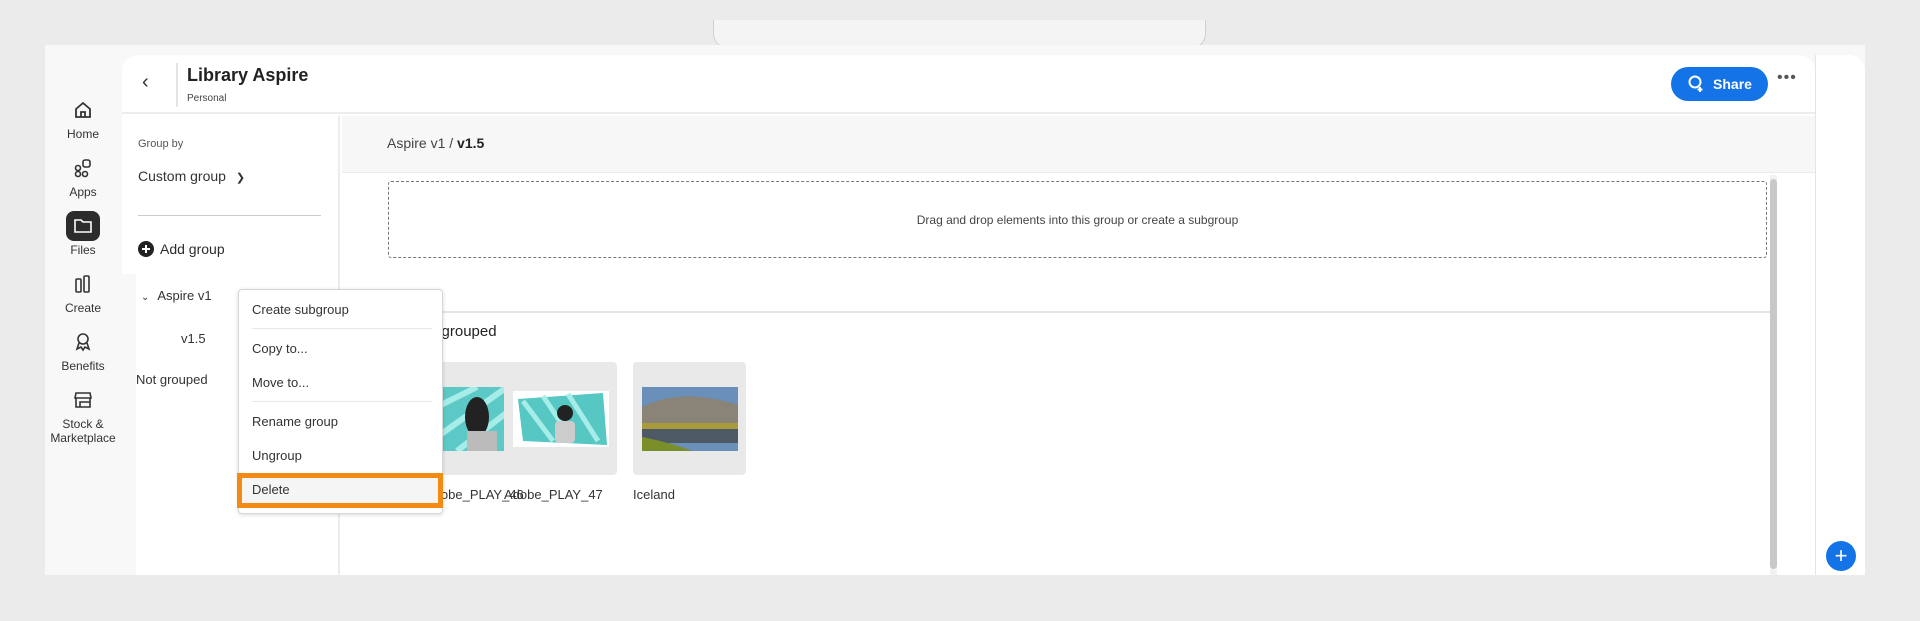  What do you see at coordinates (182, 176) in the screenshot?
I see `group-by-value: Custom group` at bounding box center [182, 176].